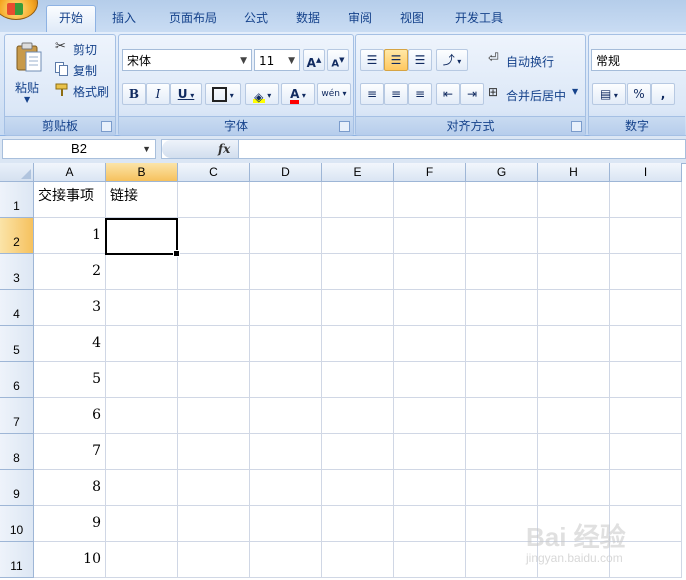 Image resolution: width=686 pixels, height=580 pixels. Describe the element at coordinates (214, 236) in the screenshot. I see `cell-c2` at that location.